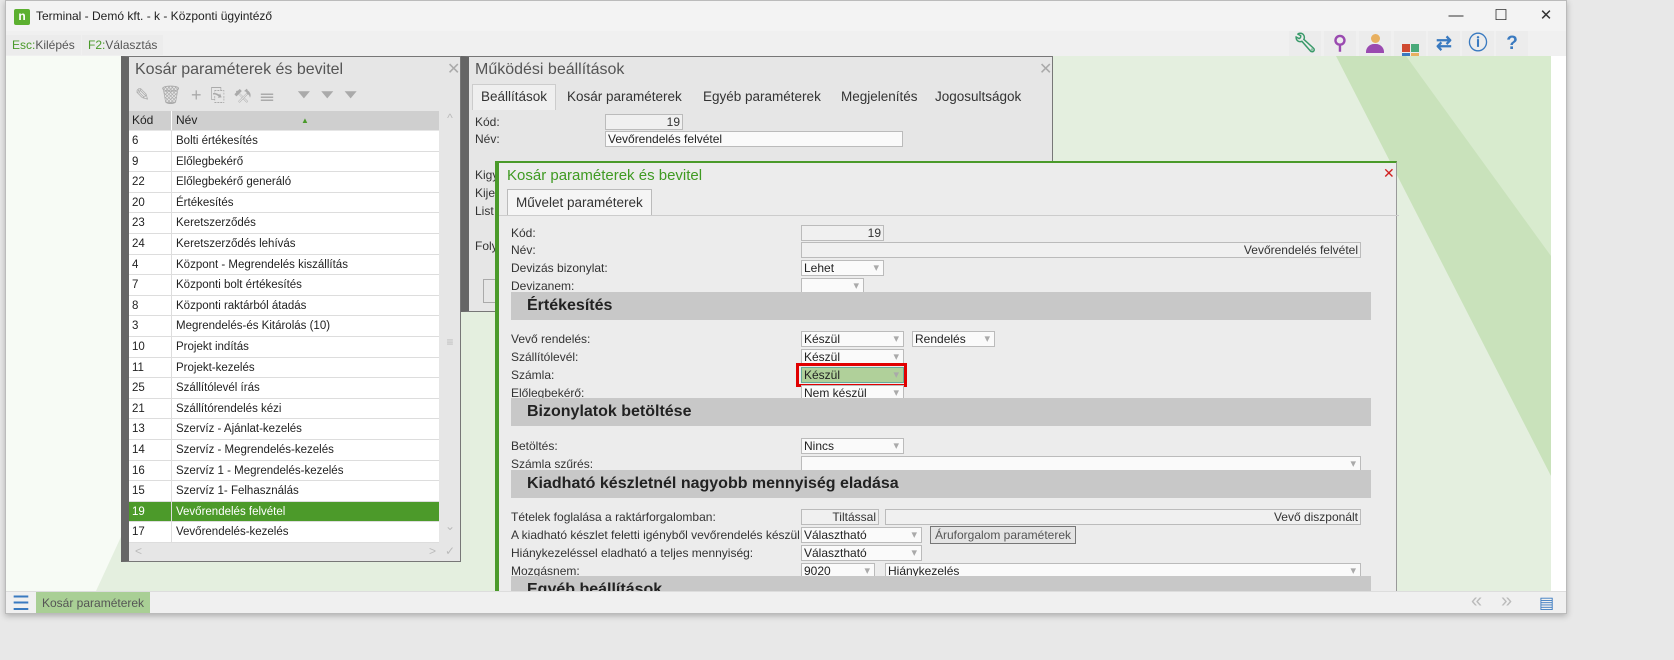  What do you see at coordinates (284, 450) in the screenshot?
I see `list-item: 14 Szervíz - Megrendelés-kezelés` at bounding box center [284, 450].